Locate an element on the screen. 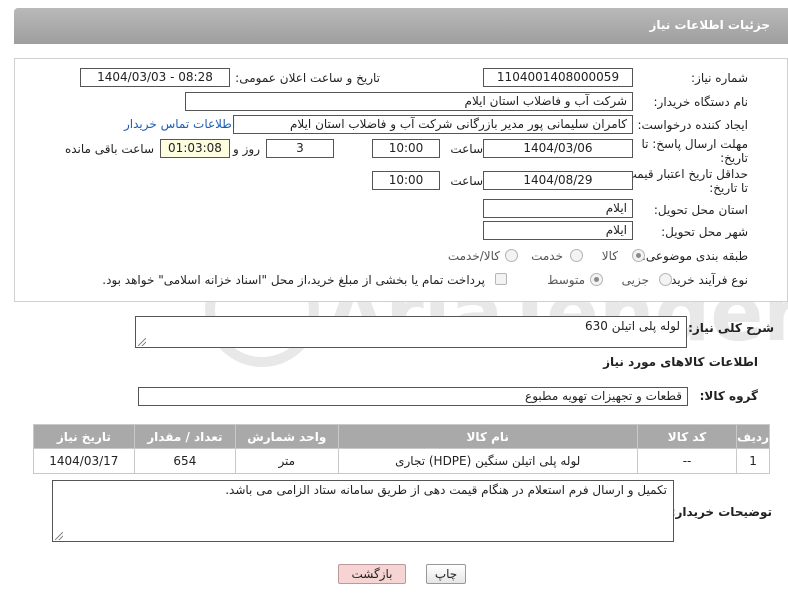 The image size is (788, 598). deadline-label: مهلت ارسال پاسخ: تا is located at coordinates (694, 144).